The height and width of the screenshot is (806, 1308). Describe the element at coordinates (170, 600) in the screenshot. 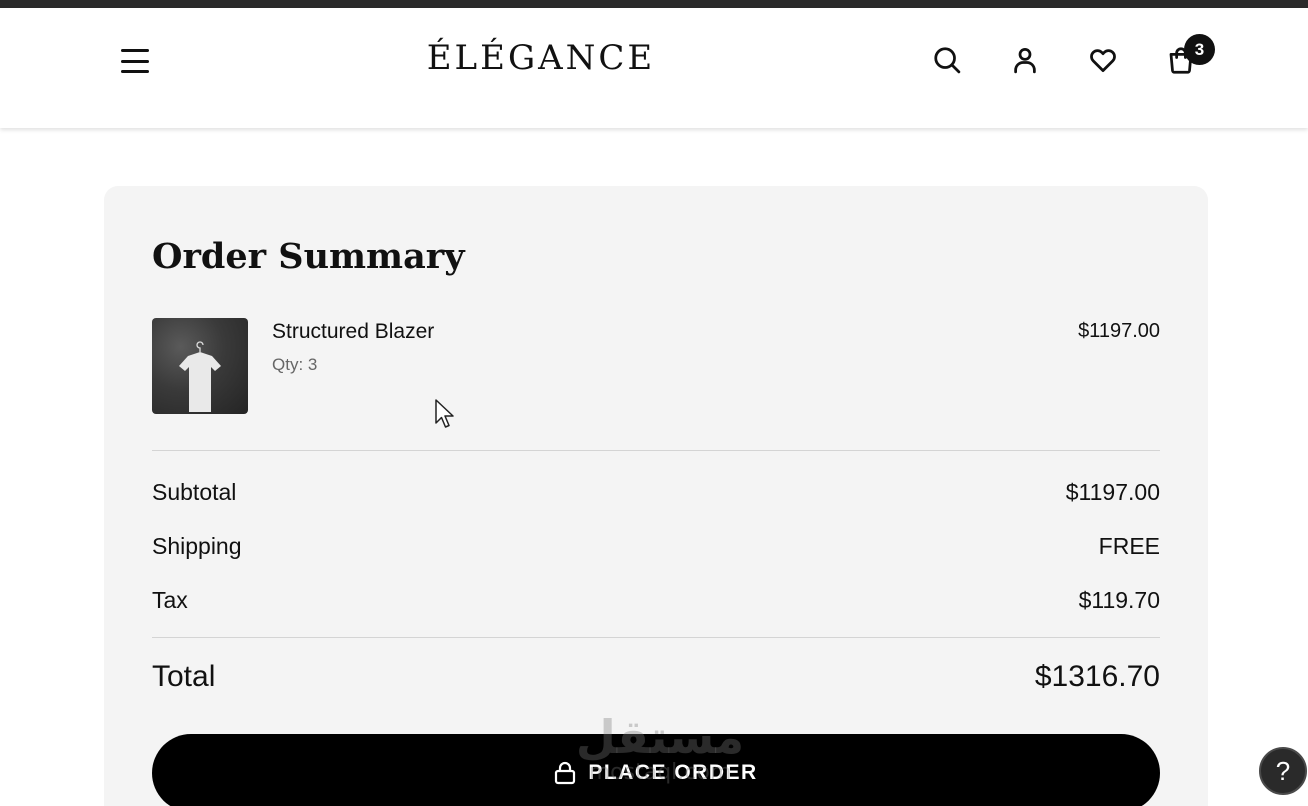

I see `tax-label: Tax` at that location.